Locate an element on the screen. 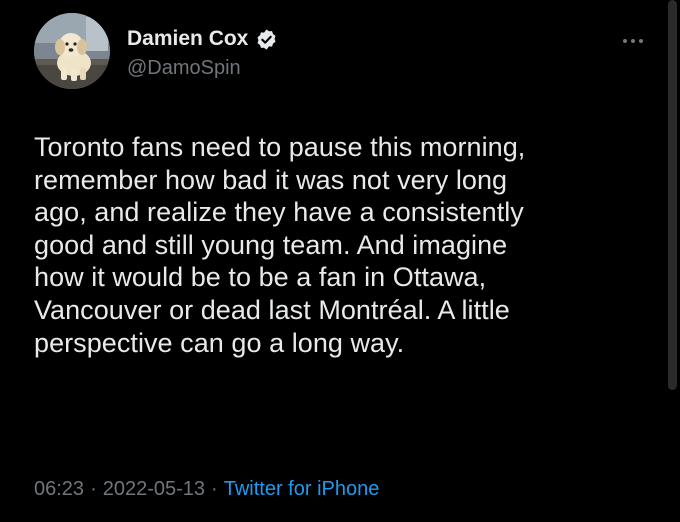 This screenshot has width=680, height=522. display-name: Damien Cox is located at coordinates (187, 39).